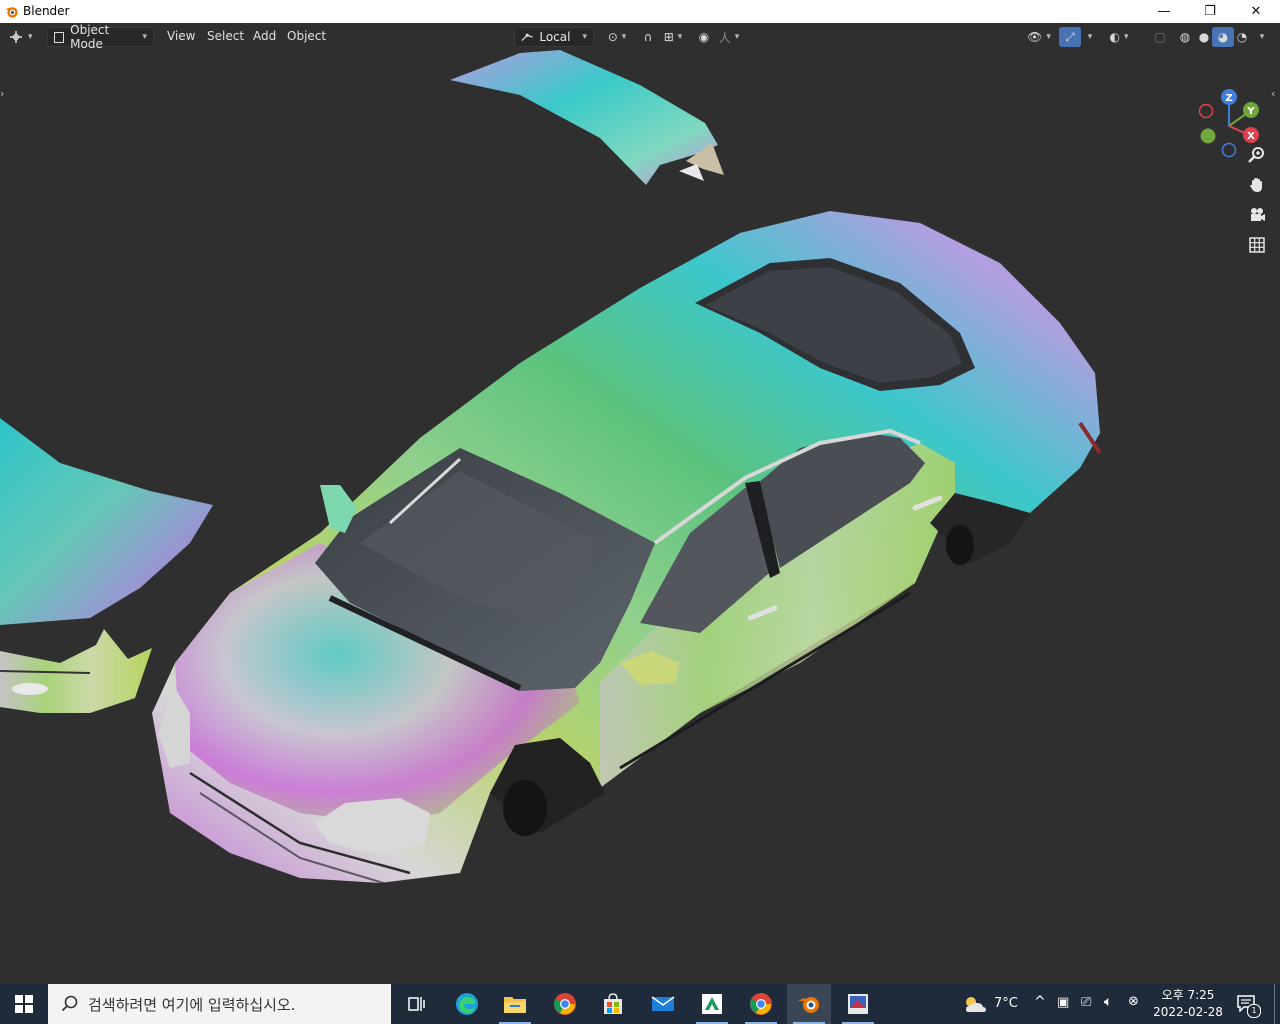 The image size is (1280, 1024). I want to click on mail-icon, so click(663, 1003).